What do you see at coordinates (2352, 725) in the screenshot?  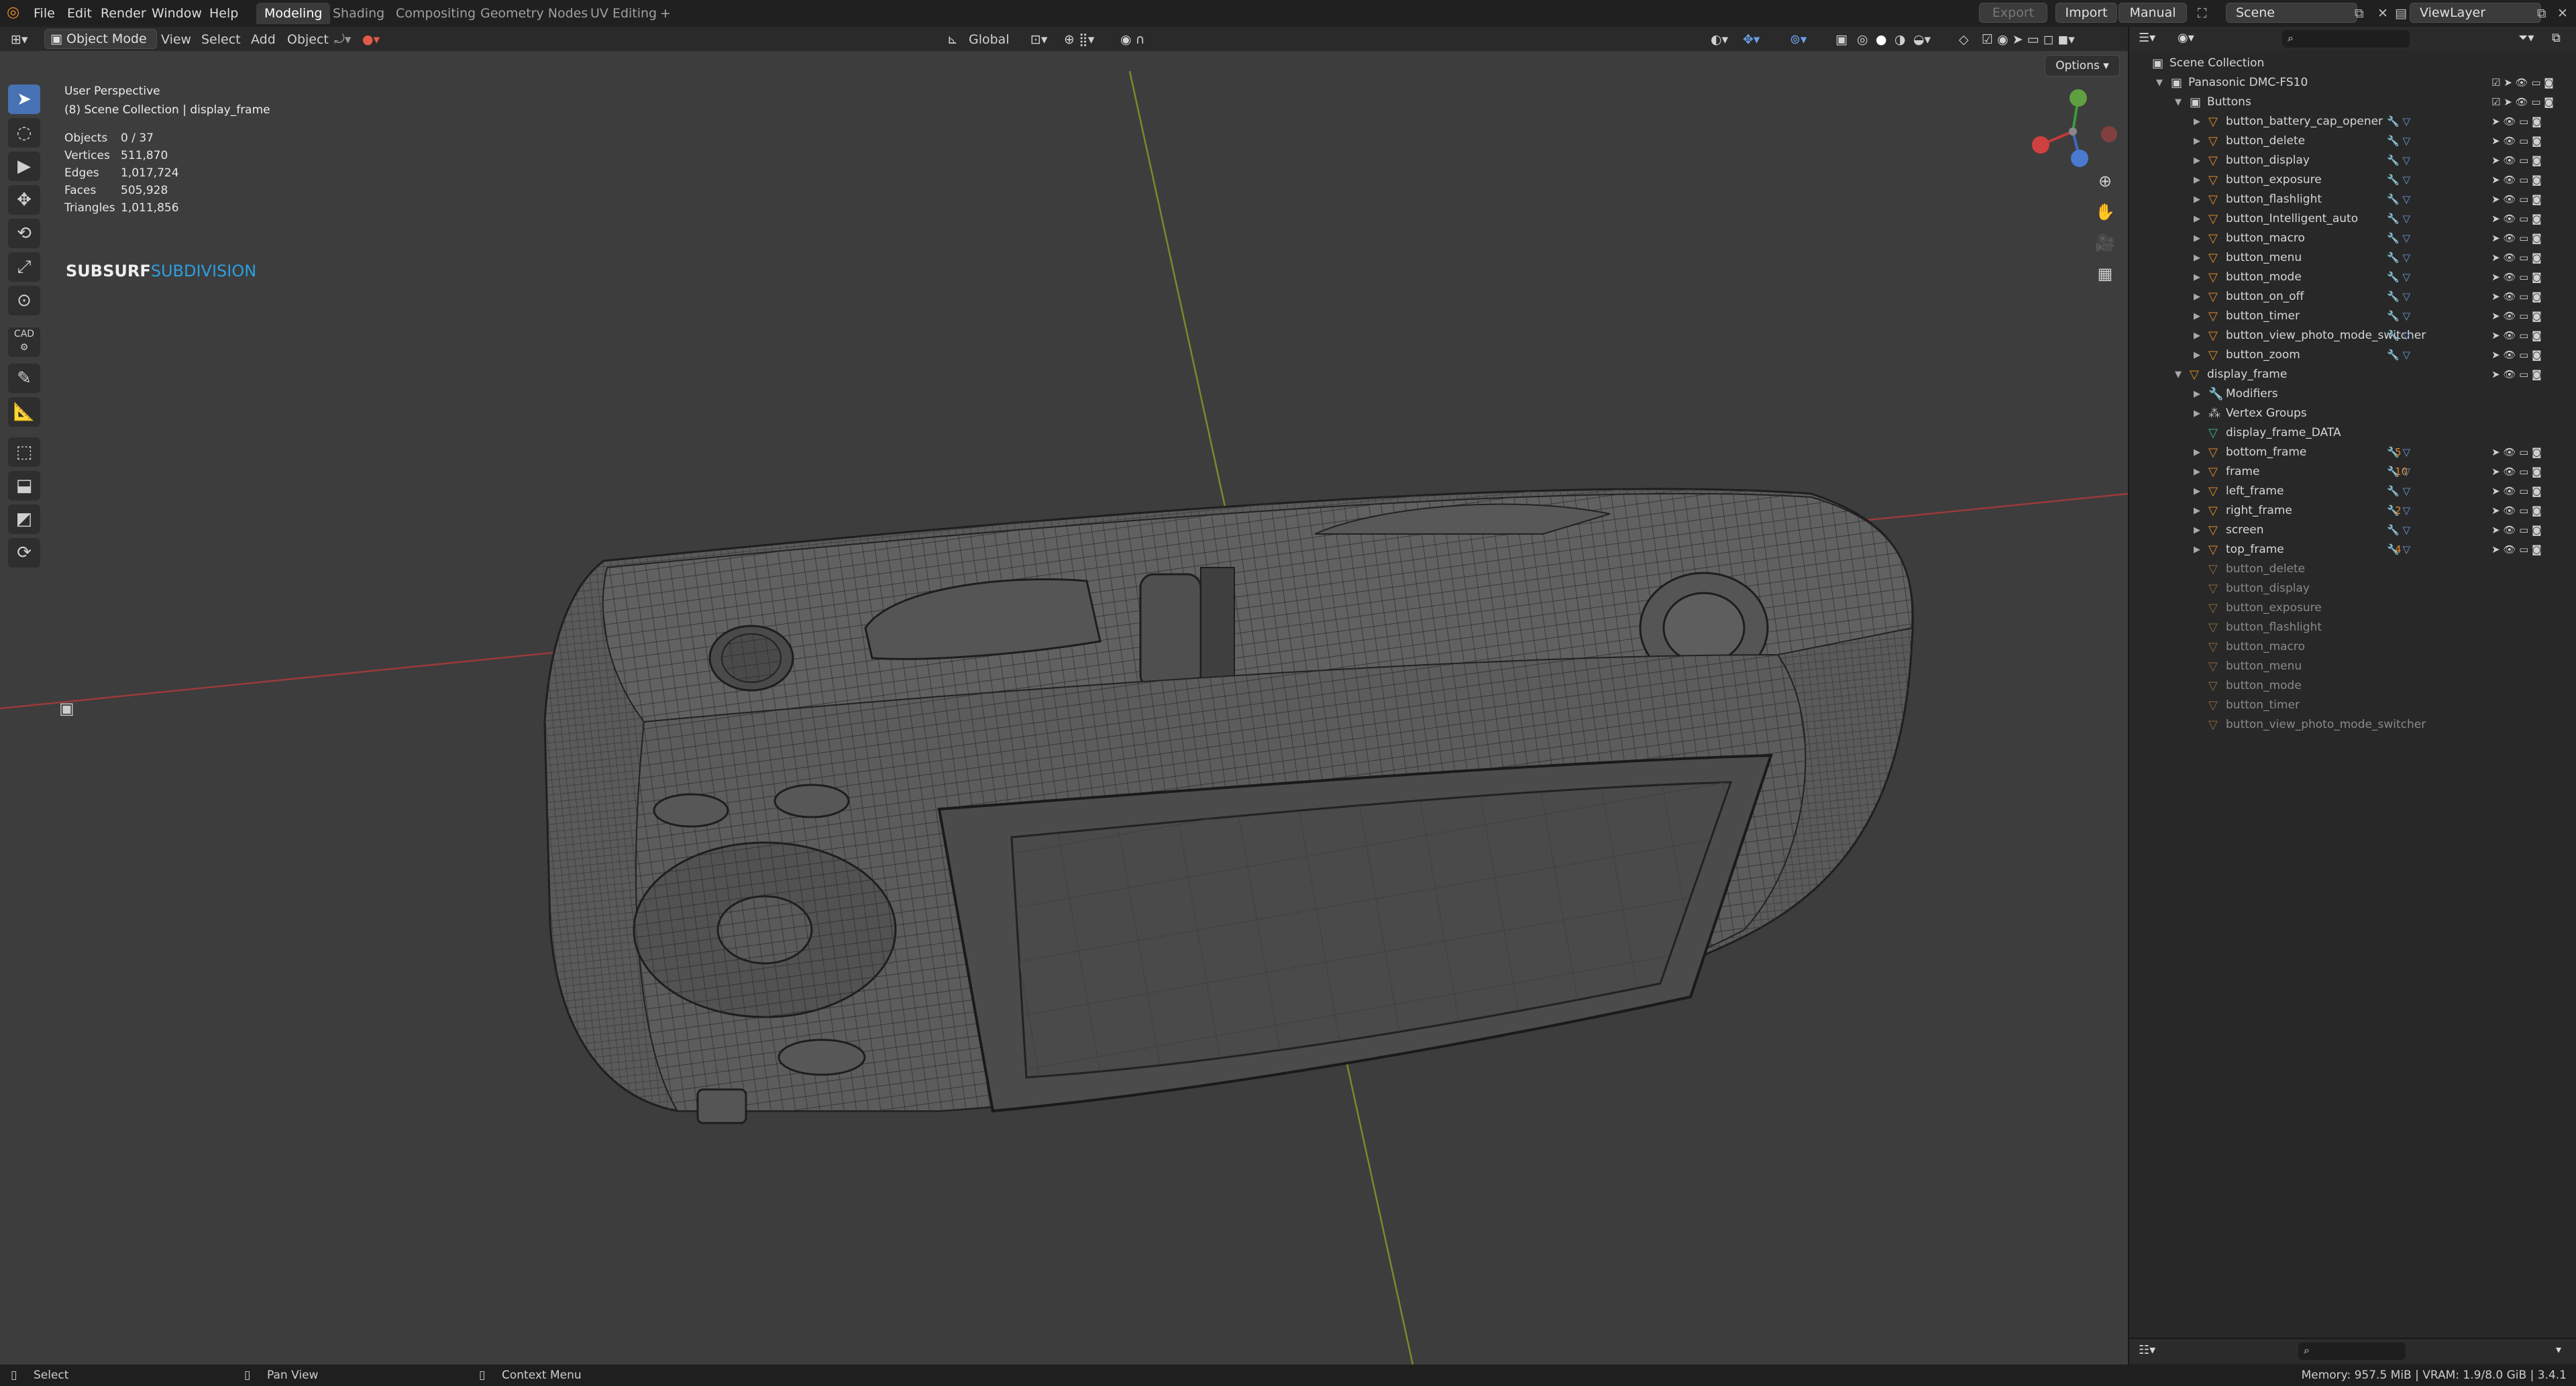 I see `outliner-ghost-button-view-photo-mode-switcher: ▽ button_view_photo_mode_switcher` at bounding box center [2352, 725].